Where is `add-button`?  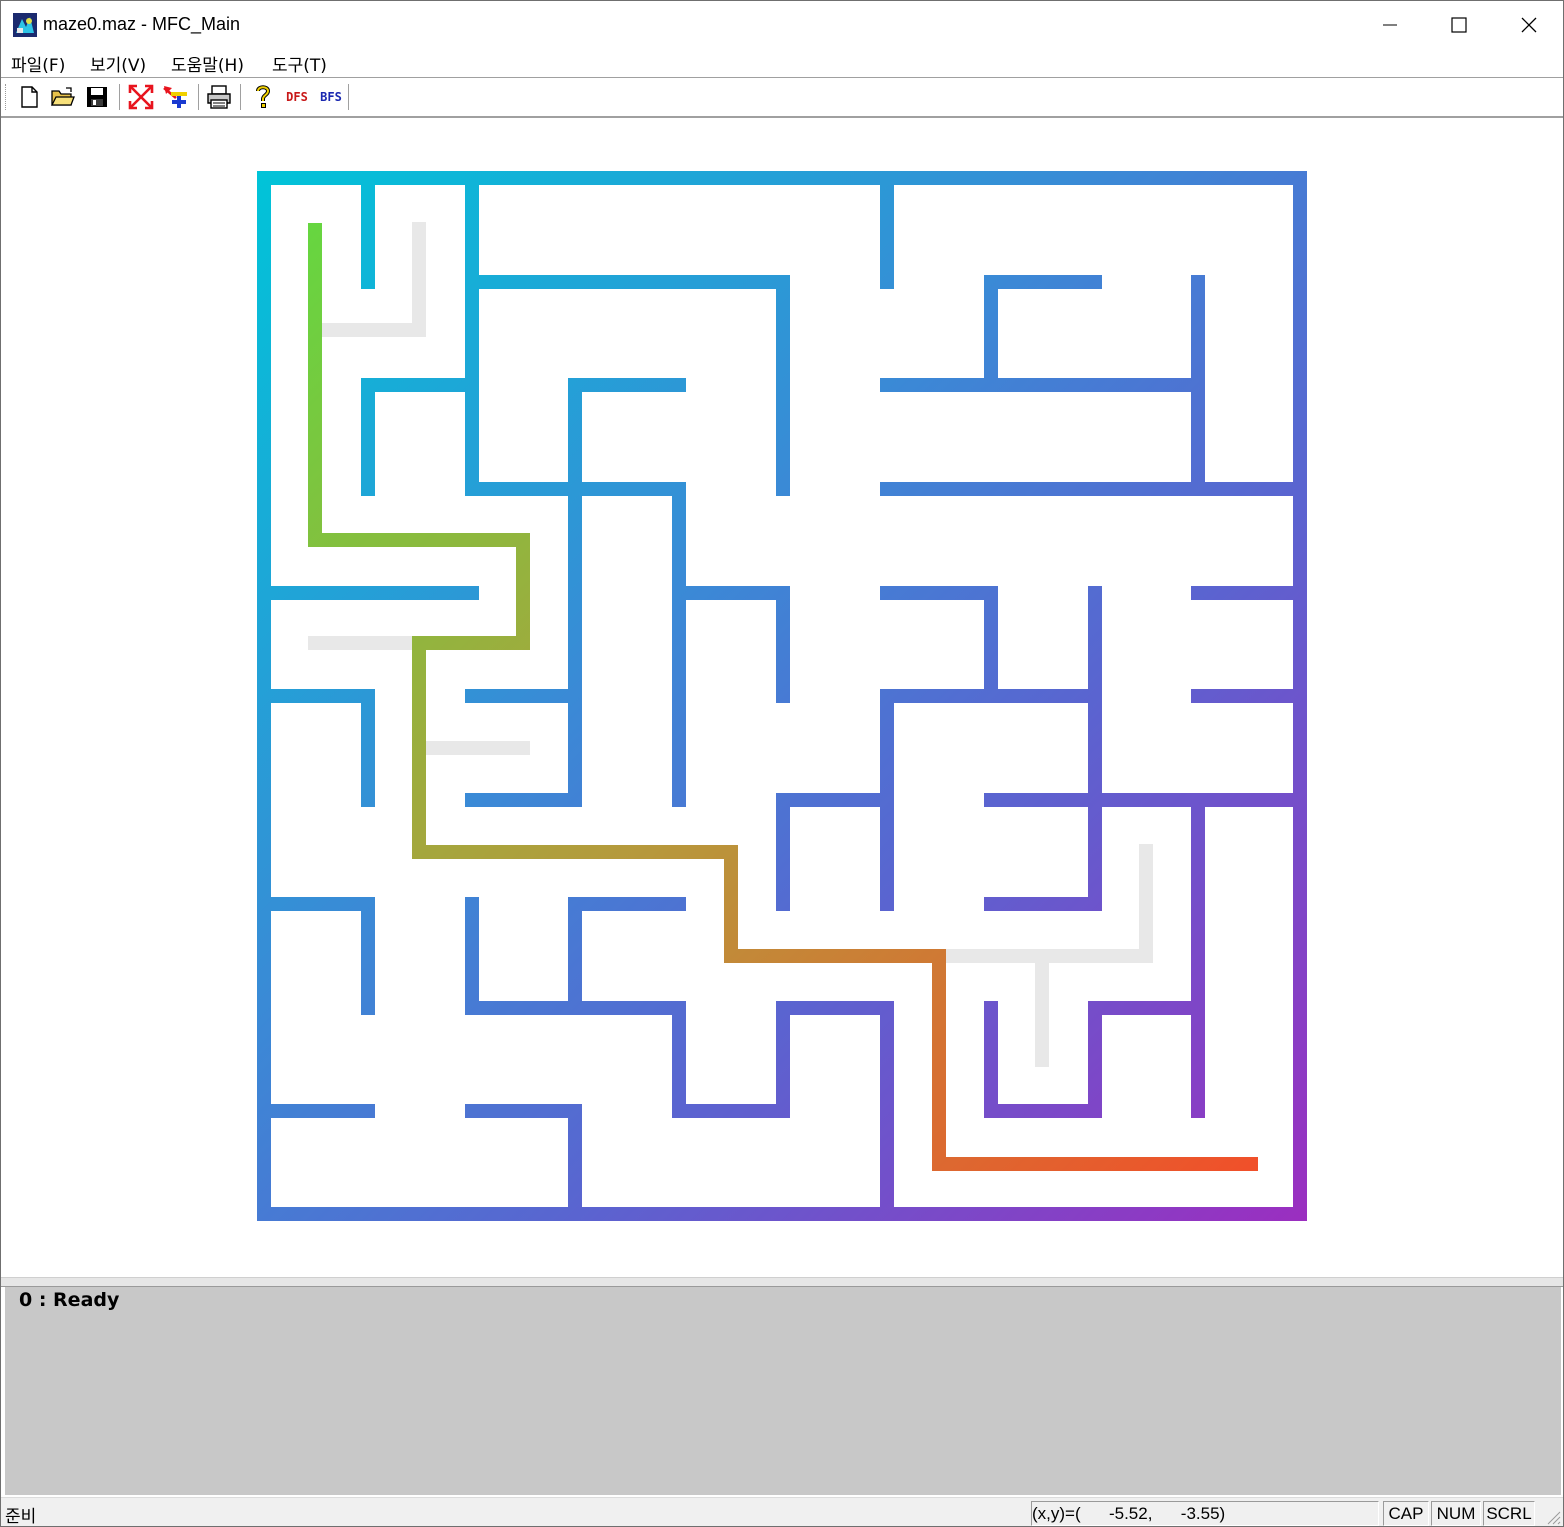 add-button is located at coordinates (175, 97).